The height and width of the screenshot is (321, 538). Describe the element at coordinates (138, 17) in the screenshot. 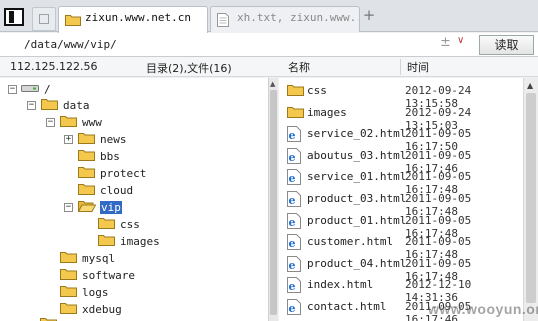

I see `tab-active-label: zixun.www.net.cn` at that location.